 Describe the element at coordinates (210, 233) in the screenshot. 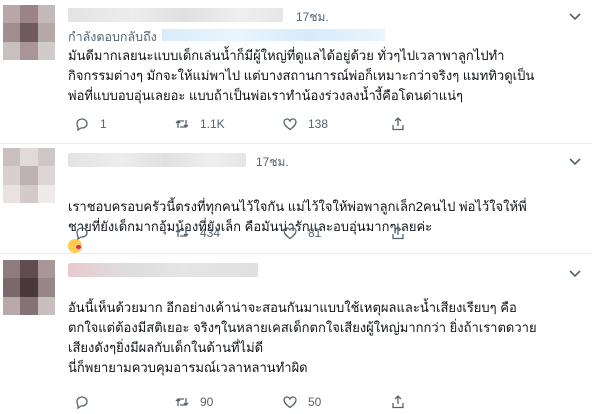

I see `retweet-count: 434` at that location.